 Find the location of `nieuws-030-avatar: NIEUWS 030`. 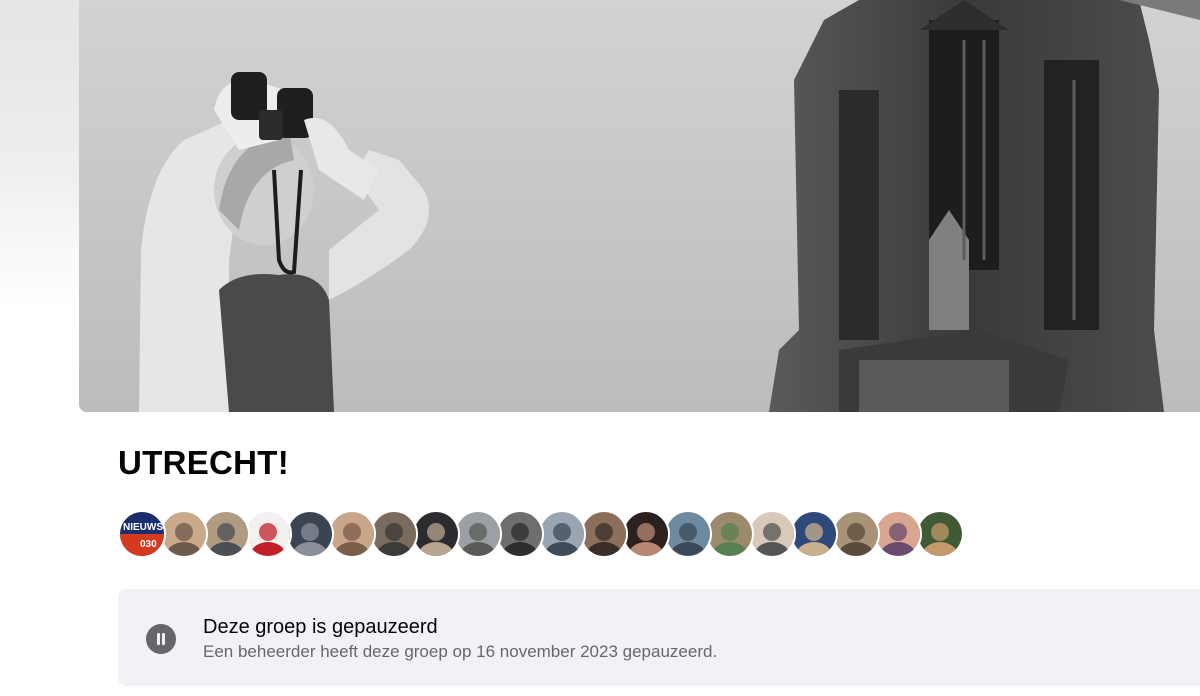

nieuws-030-avatar: NIEUWS 030 is located at coordinates (142, 534).